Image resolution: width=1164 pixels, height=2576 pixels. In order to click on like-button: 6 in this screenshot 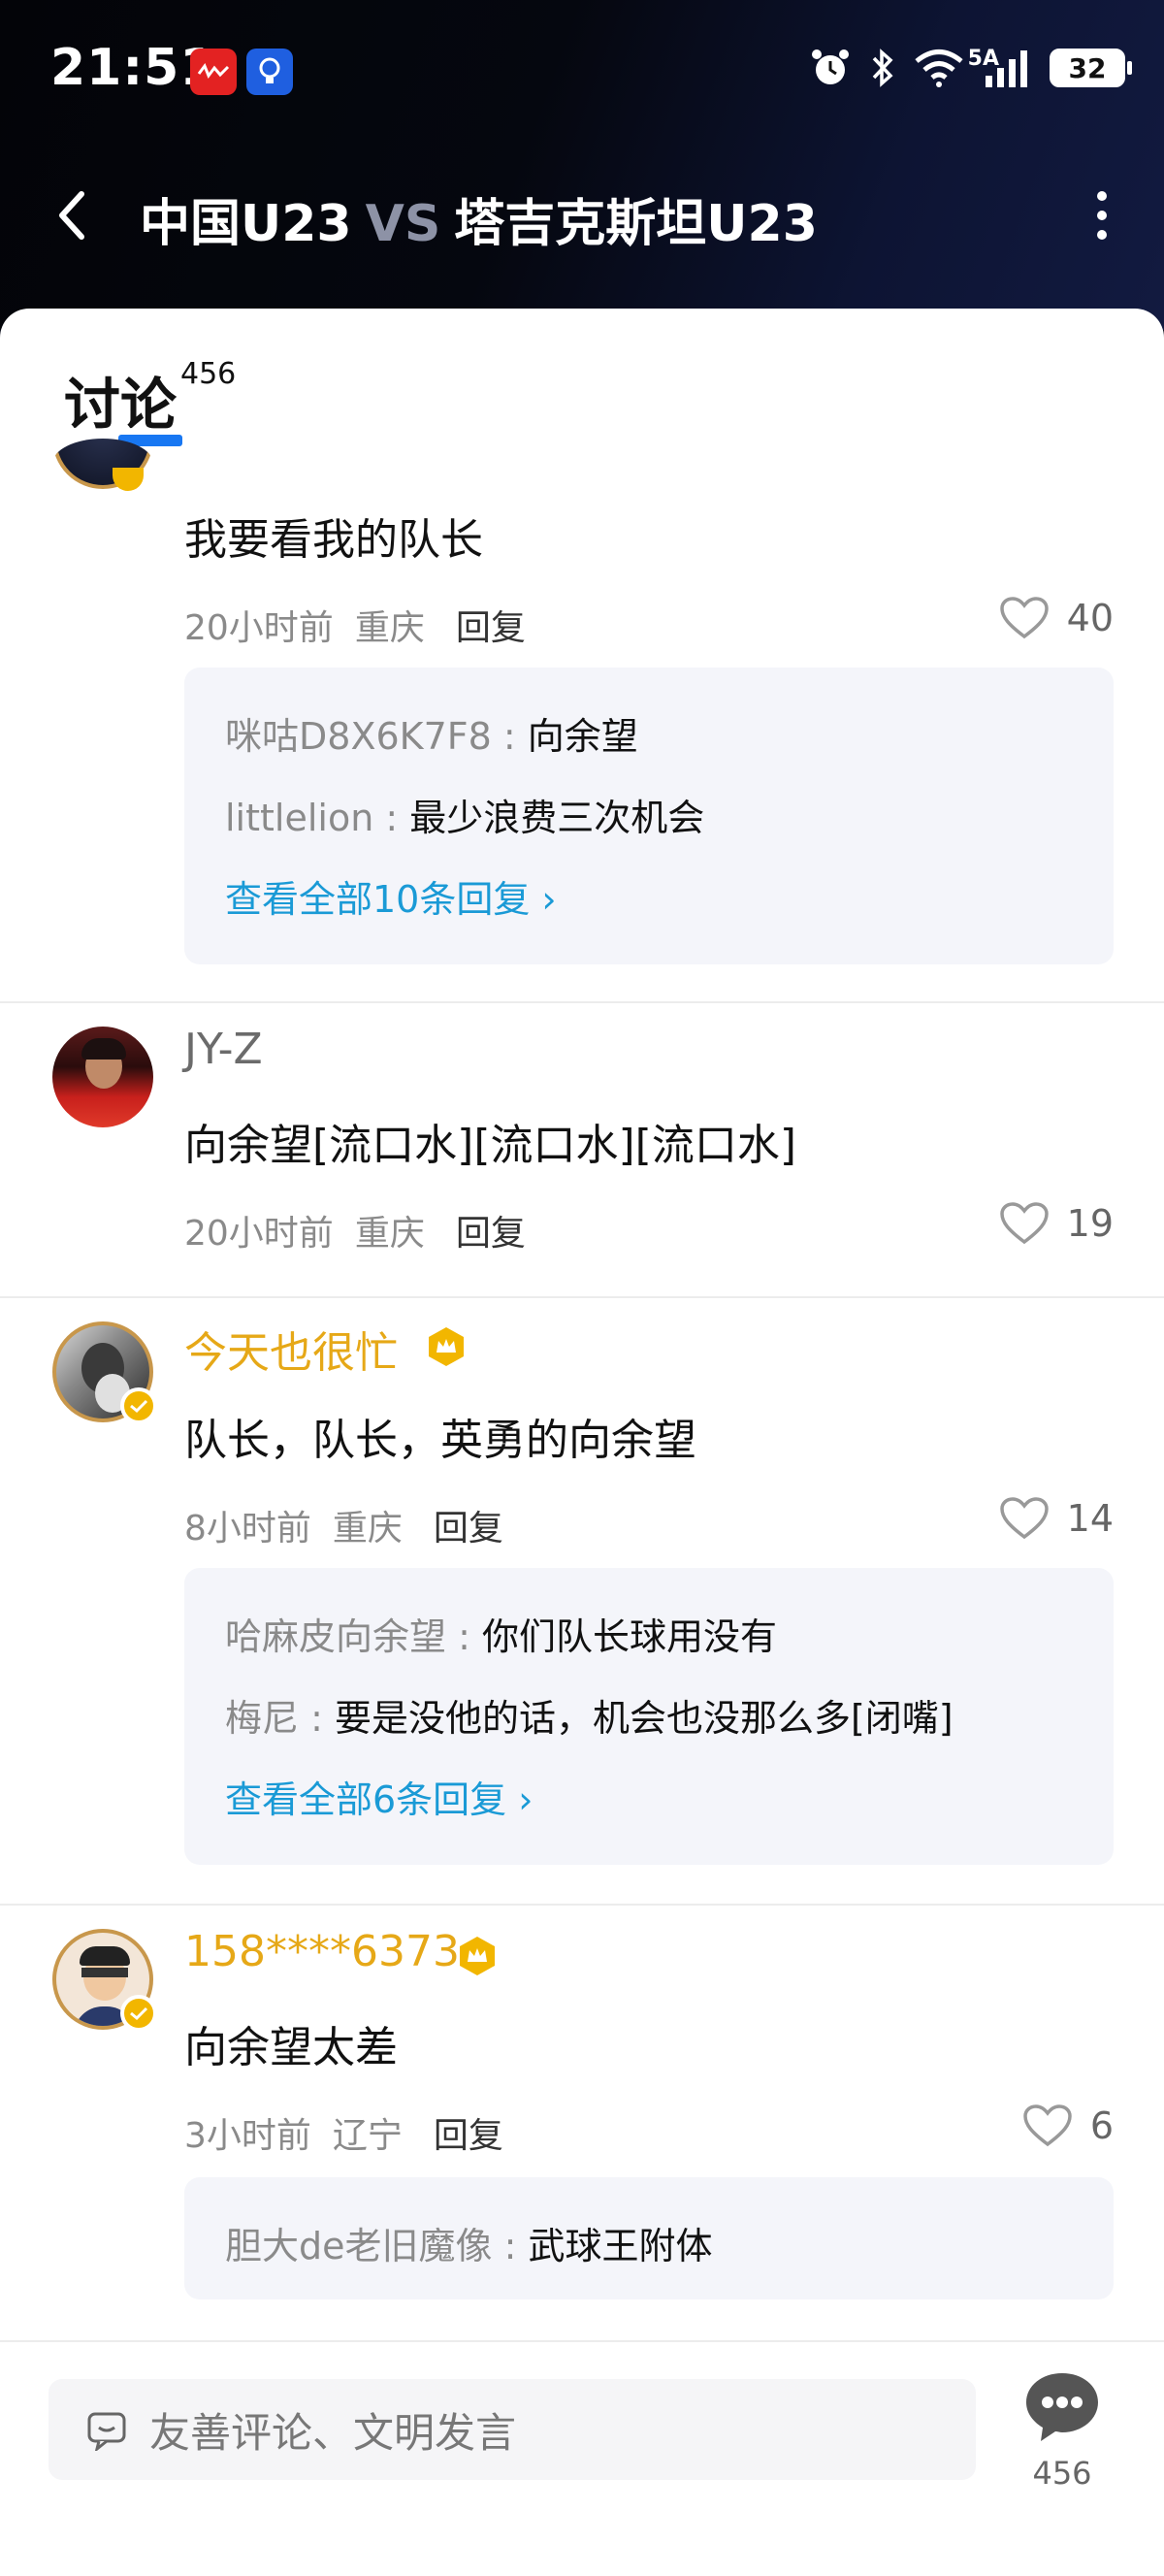, I will do `click(1068, 2125)`.